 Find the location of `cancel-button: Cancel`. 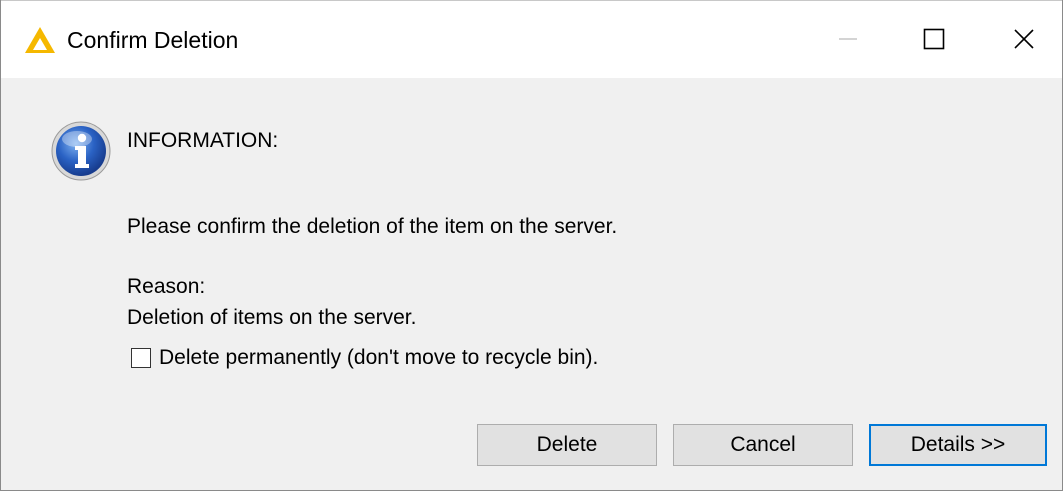

cancel-button: Cancel is located at coordinates (763, 445).